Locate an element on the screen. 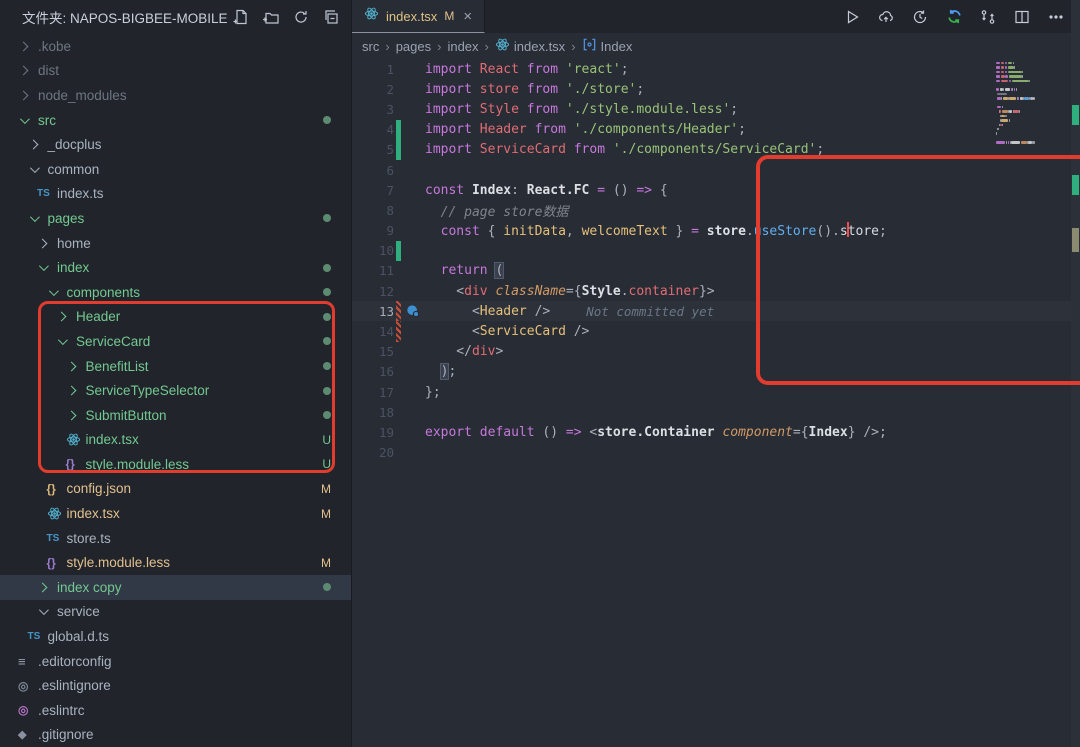  close-icon: × is located at coordinates (467, 16).